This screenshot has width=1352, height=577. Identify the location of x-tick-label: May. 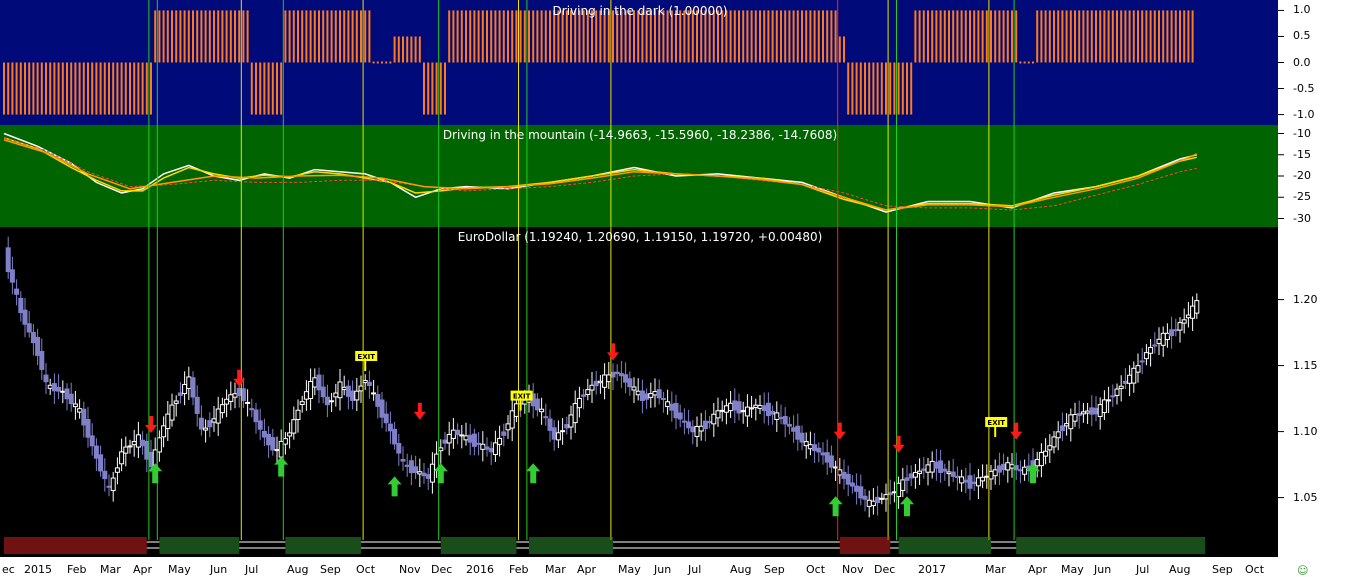
(629, 569).